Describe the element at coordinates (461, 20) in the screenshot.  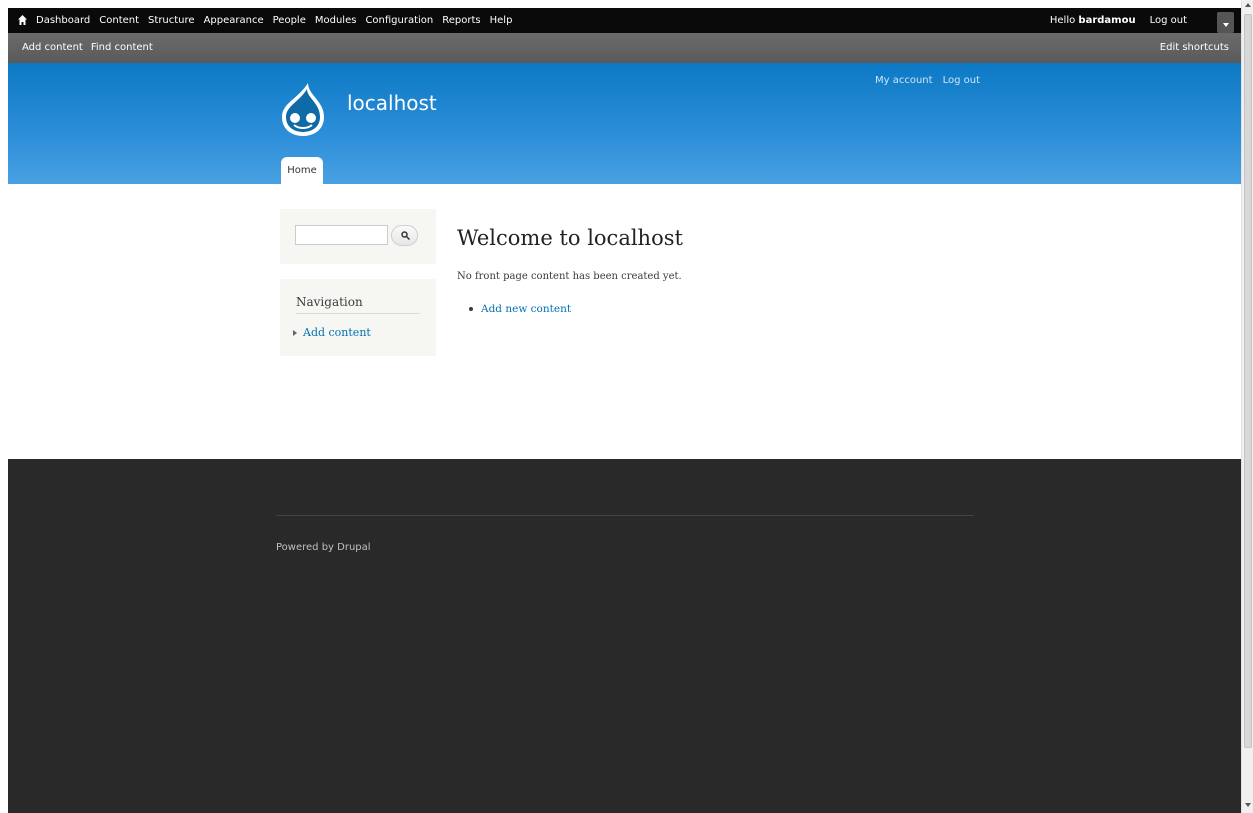
I see `admin-menu-reports: Reports` at that location.